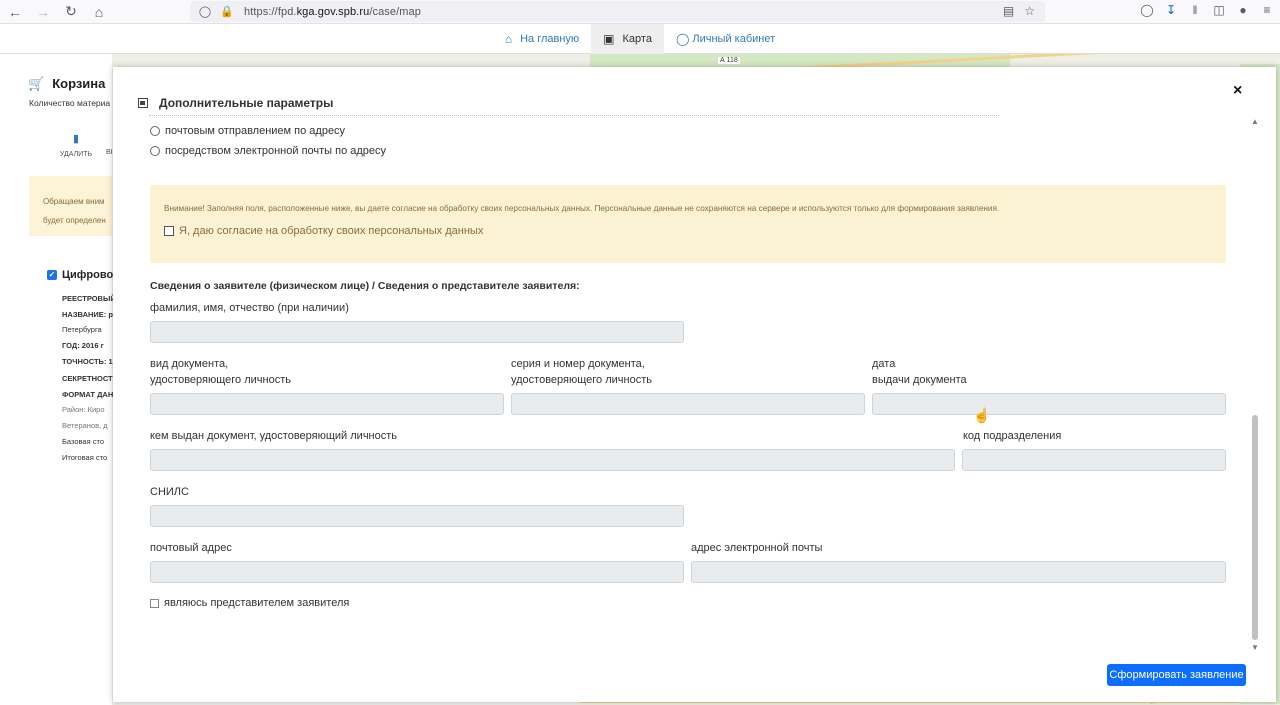 This screenshot has width=1280, height=705. I want to click on item-prop: Ветеранов, д, so click(85, 425).